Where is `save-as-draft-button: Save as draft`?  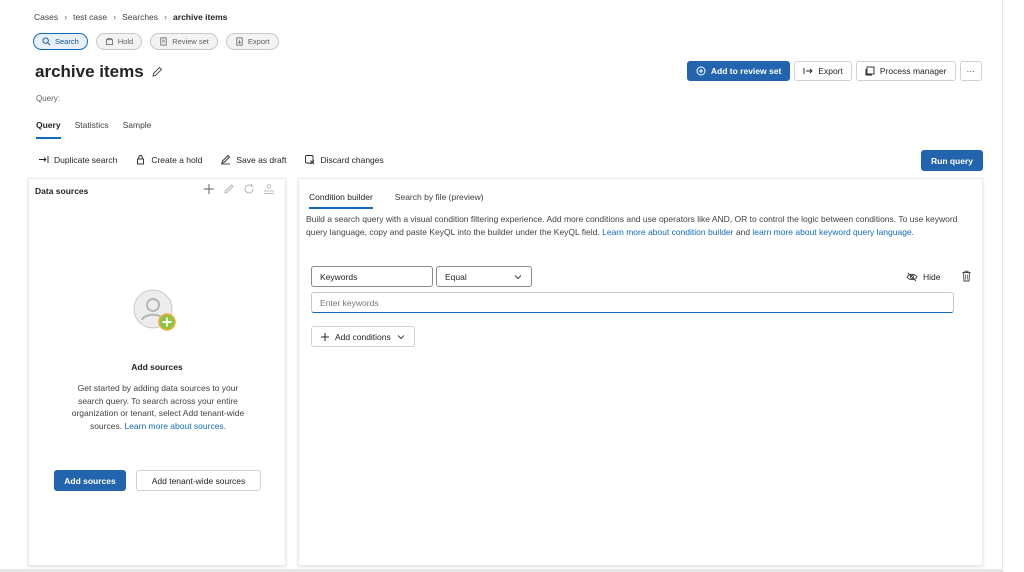 save-as-draft-button: Save as draft is located at coordinates (253, 159).